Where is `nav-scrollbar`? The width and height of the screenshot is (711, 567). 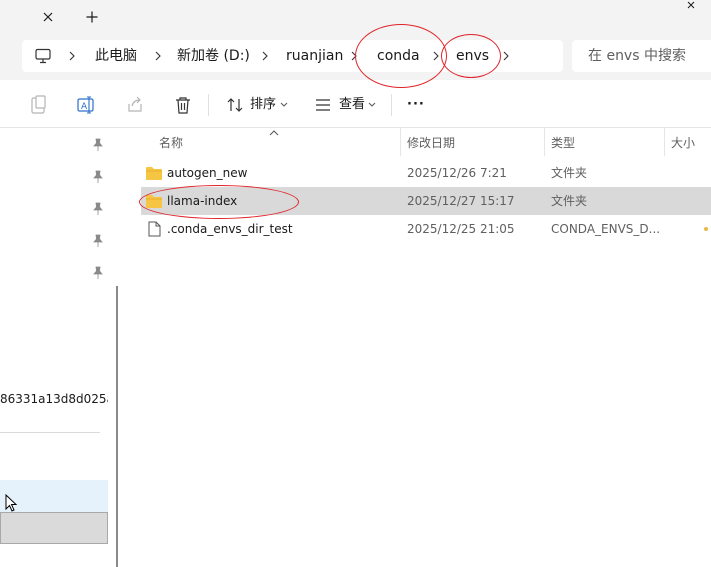 nav-scrollbar is located at coordinates (117, 426).